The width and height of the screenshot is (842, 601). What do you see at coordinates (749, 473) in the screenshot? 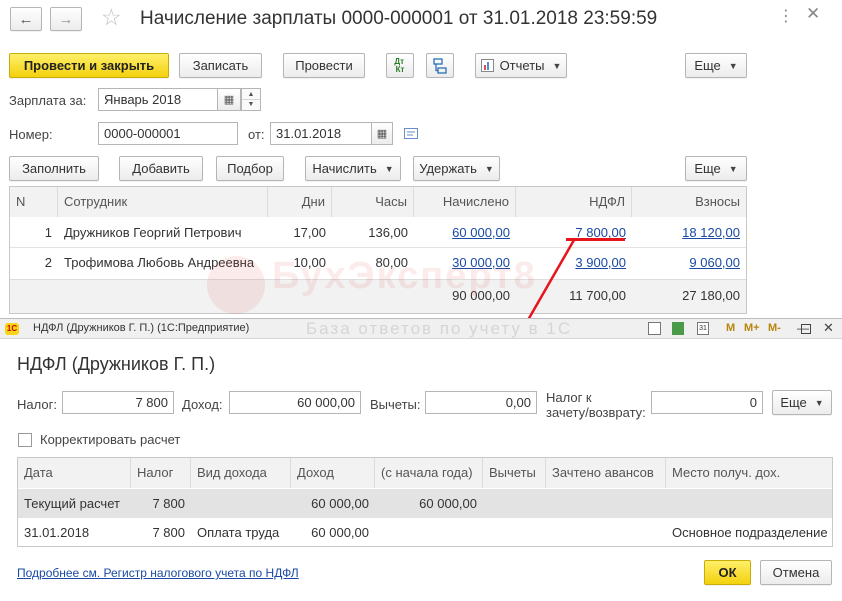
I see `column-header: Место получ. дох.` at bounding box center [749, 473].